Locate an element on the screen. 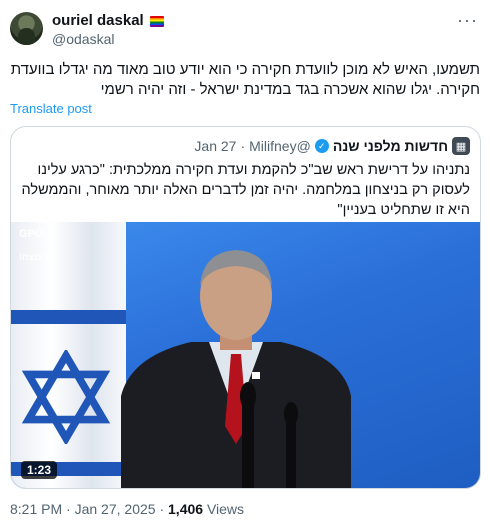  author-display-name: ouriel daskal is located at coordinates (98, 21).